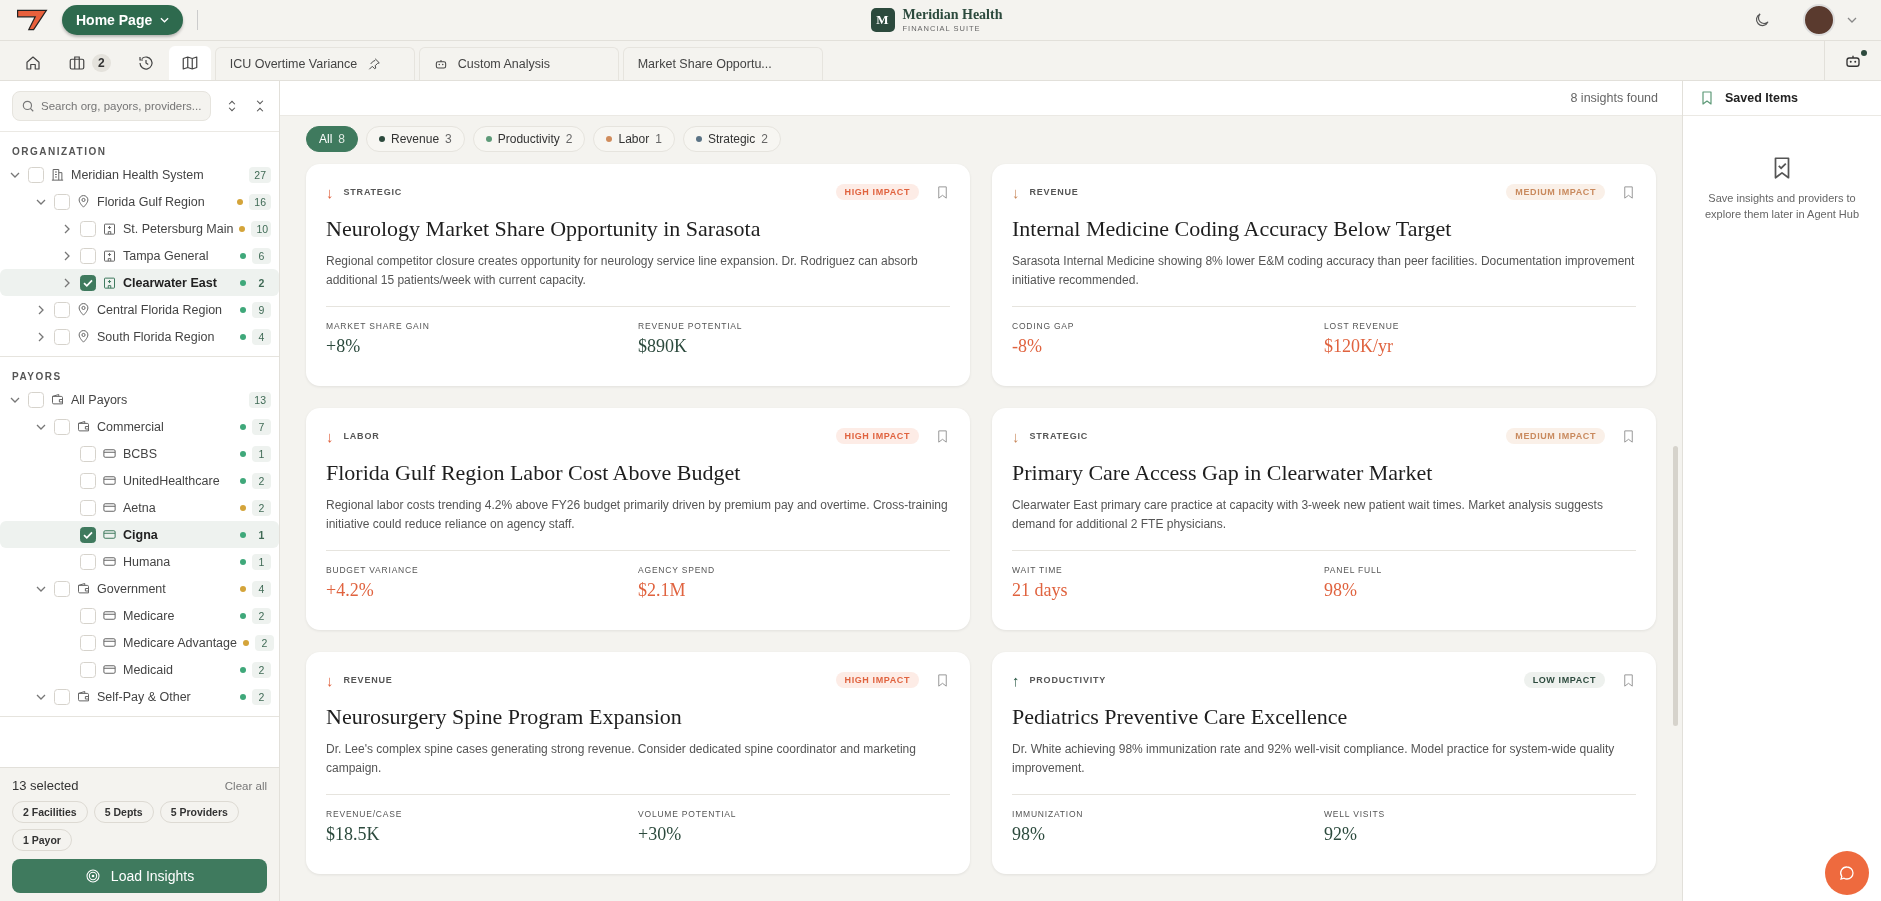  What do you see at coordinates (731, 139) in the screenshot?
I see `filter-chip: Strategic 2` at bounding box center [731, 139].